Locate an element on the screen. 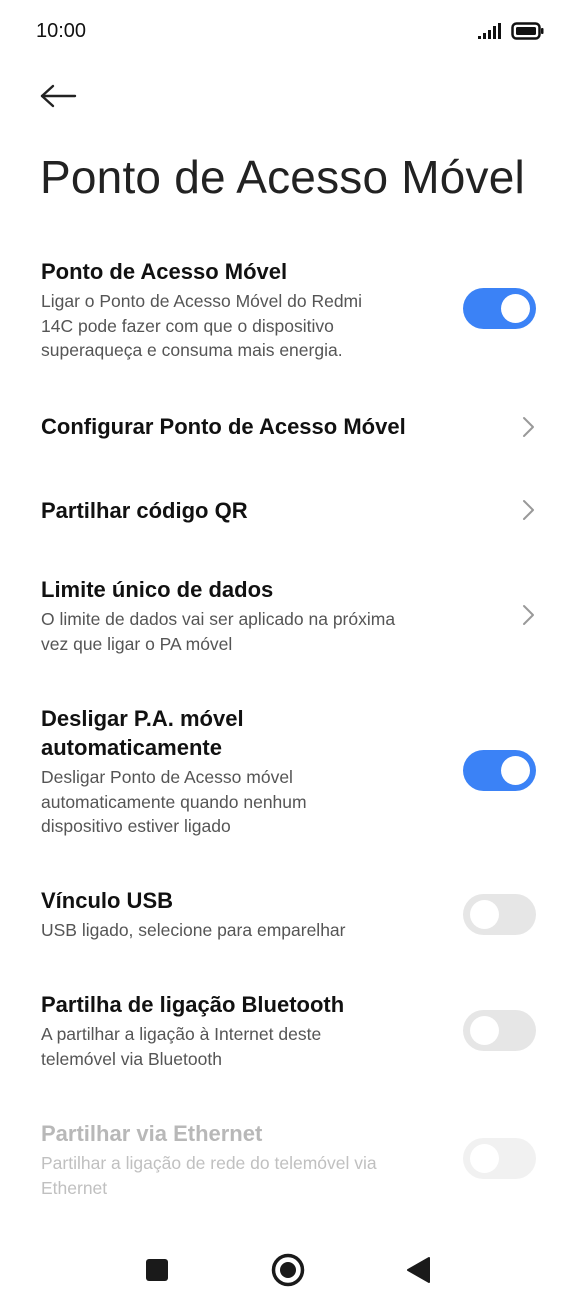  square-icon is located at coordinates (157, 1270).